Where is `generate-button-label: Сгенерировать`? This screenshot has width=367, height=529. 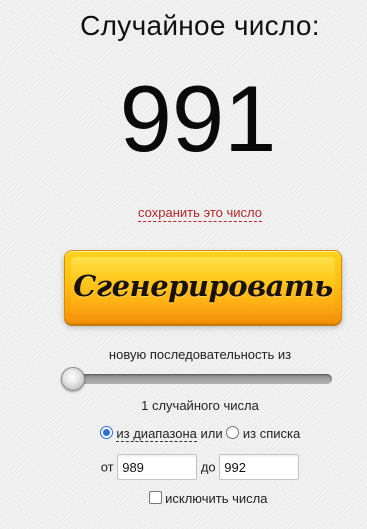
generate-button-label: Сгенерировать is located at coordinates (203, 286).